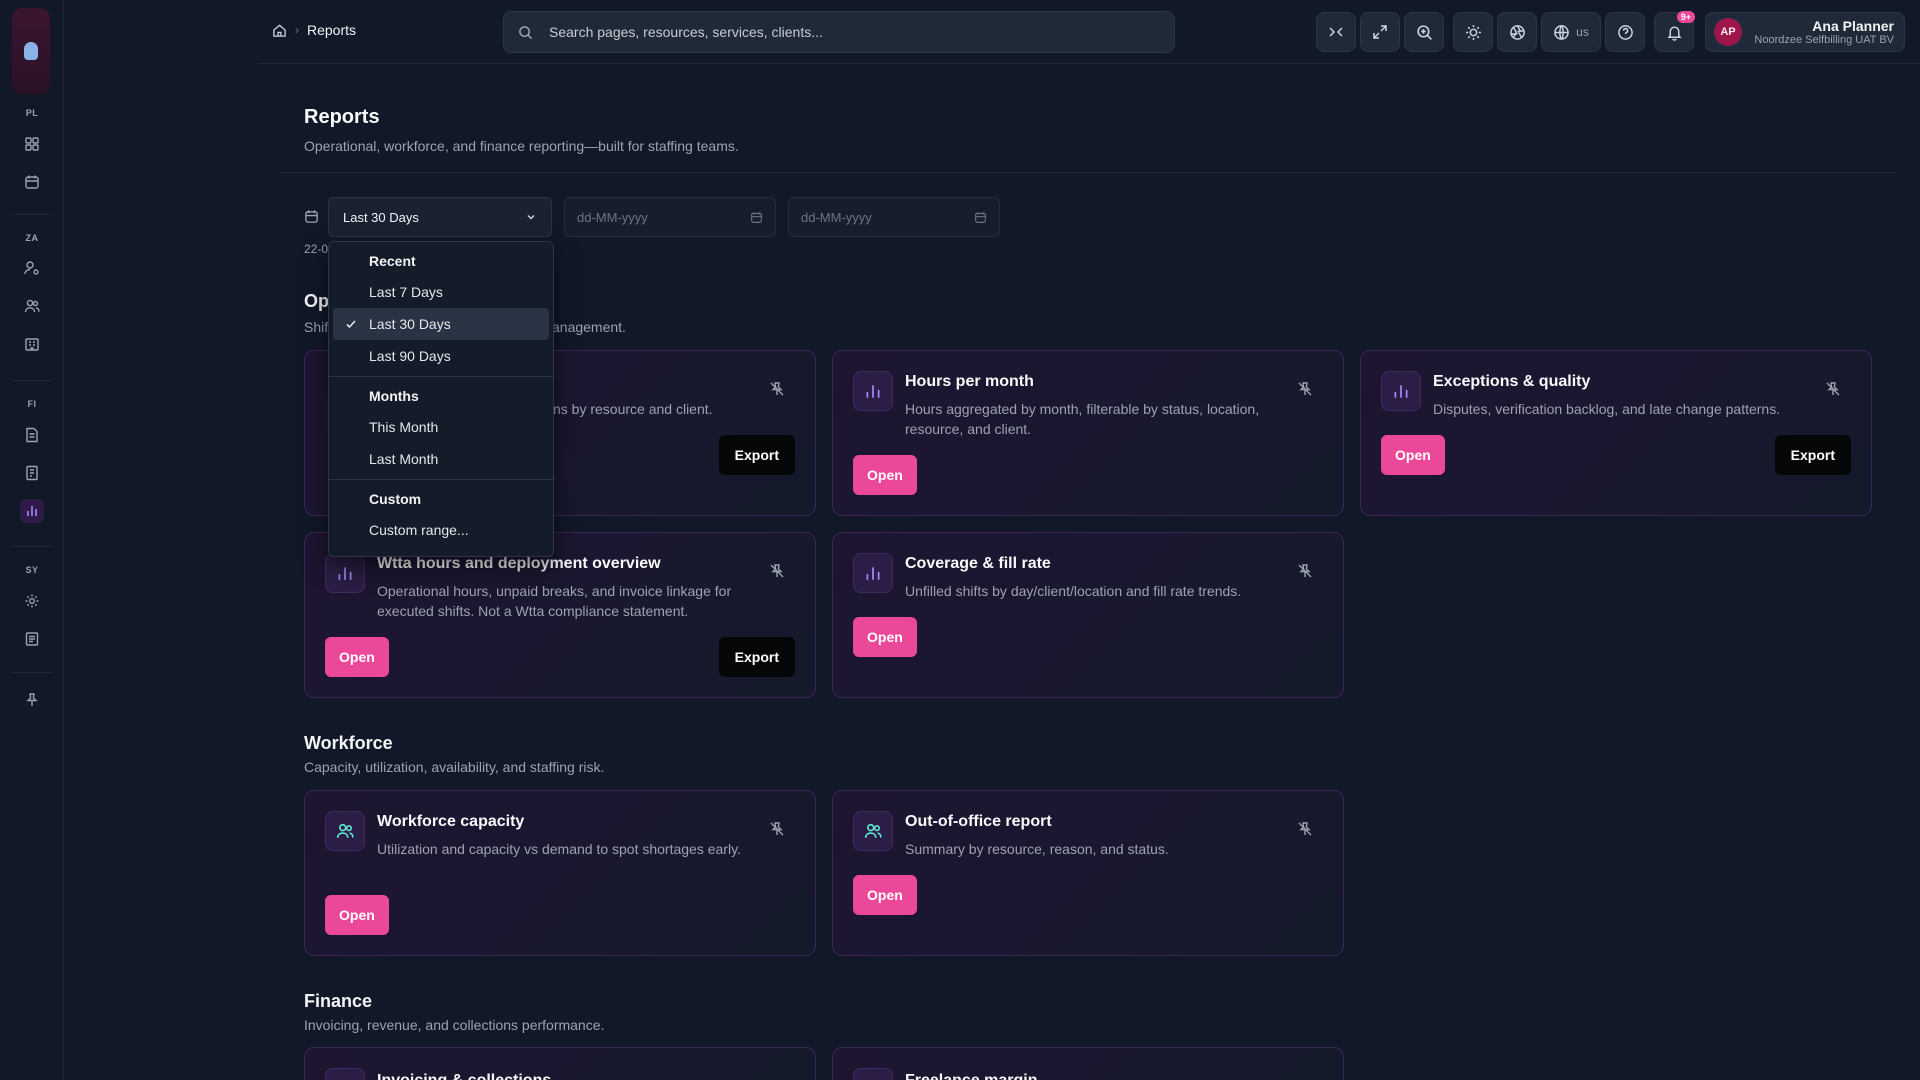  I want to click on language-code: us, so click(1582, 32).